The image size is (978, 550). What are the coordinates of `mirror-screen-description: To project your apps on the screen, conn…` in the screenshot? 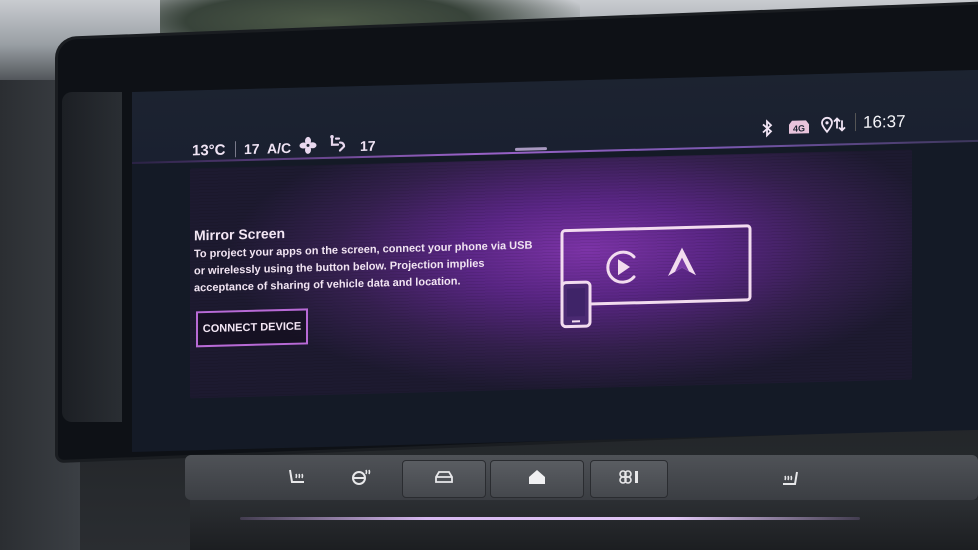 It's located at (363, 267).